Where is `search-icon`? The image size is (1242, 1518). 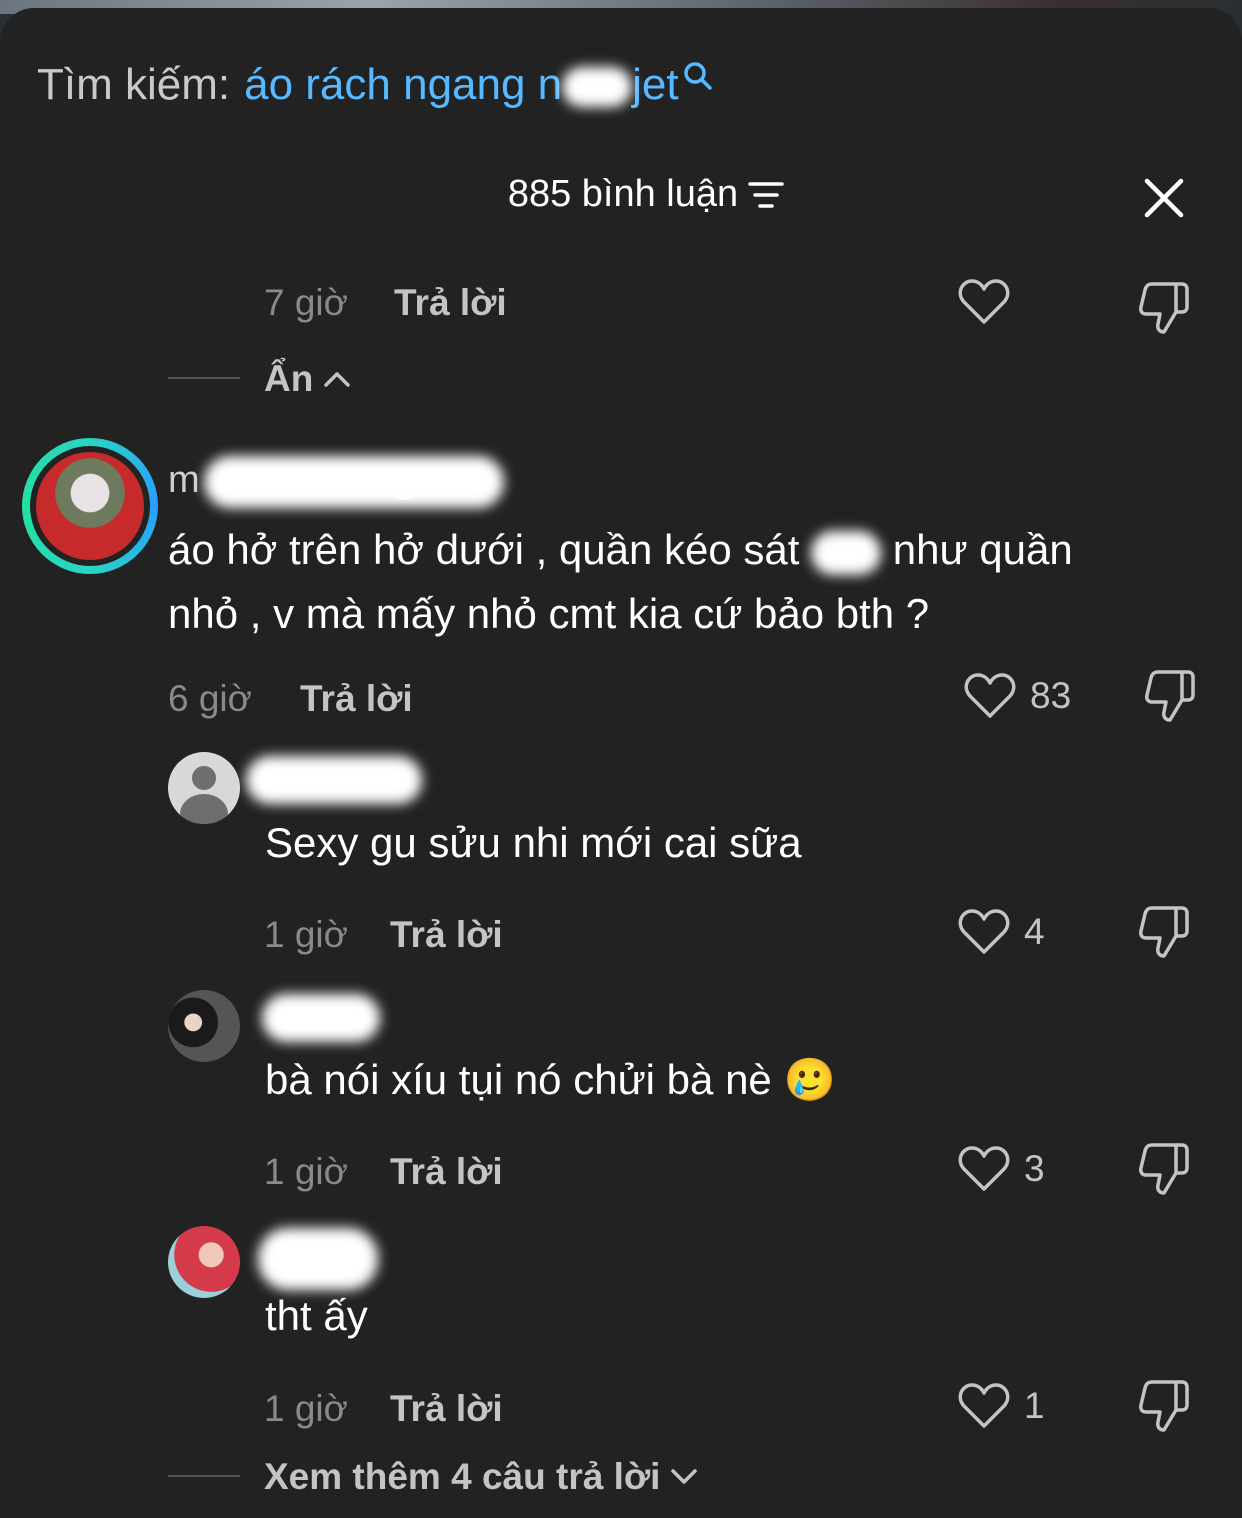
search-icon is located at coordinates (697, 76).